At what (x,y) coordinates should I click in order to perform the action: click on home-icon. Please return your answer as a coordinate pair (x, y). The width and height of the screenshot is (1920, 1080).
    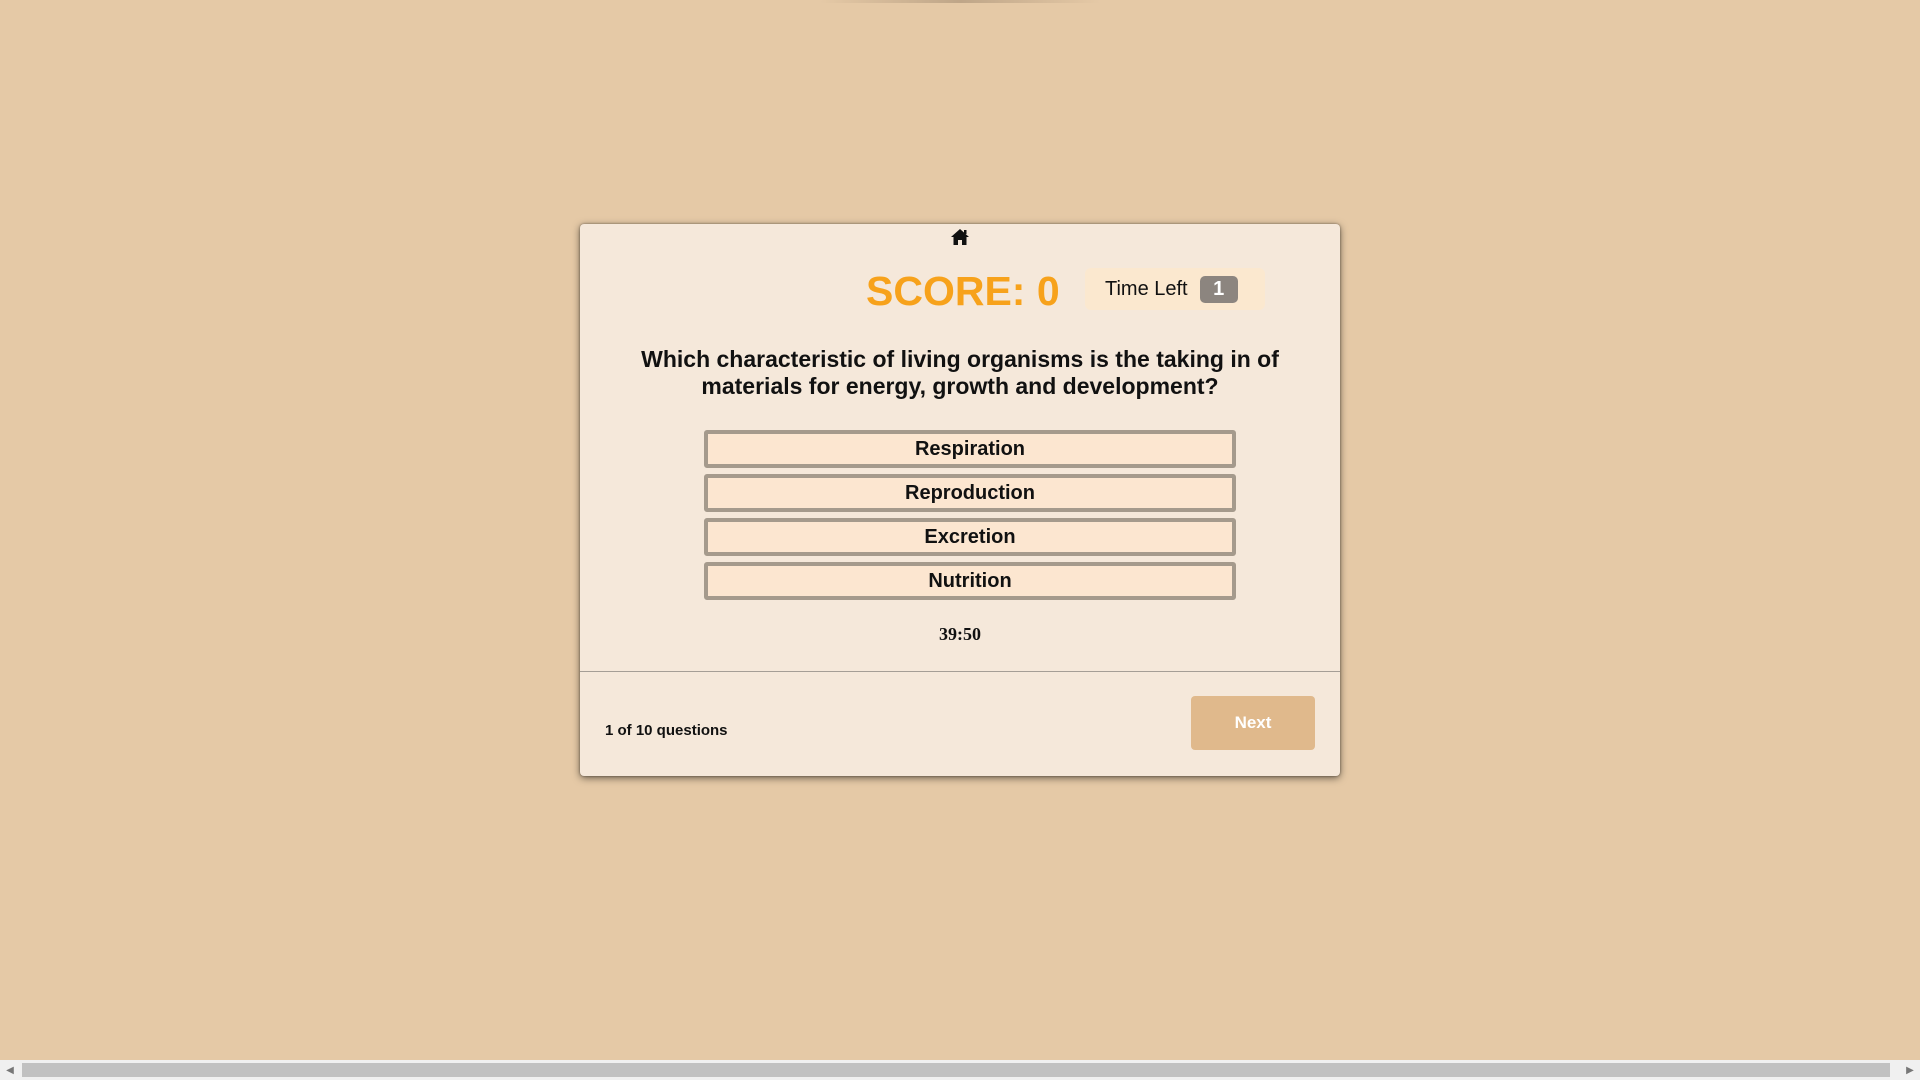
    Looking at the image, I should click on (960, 237).